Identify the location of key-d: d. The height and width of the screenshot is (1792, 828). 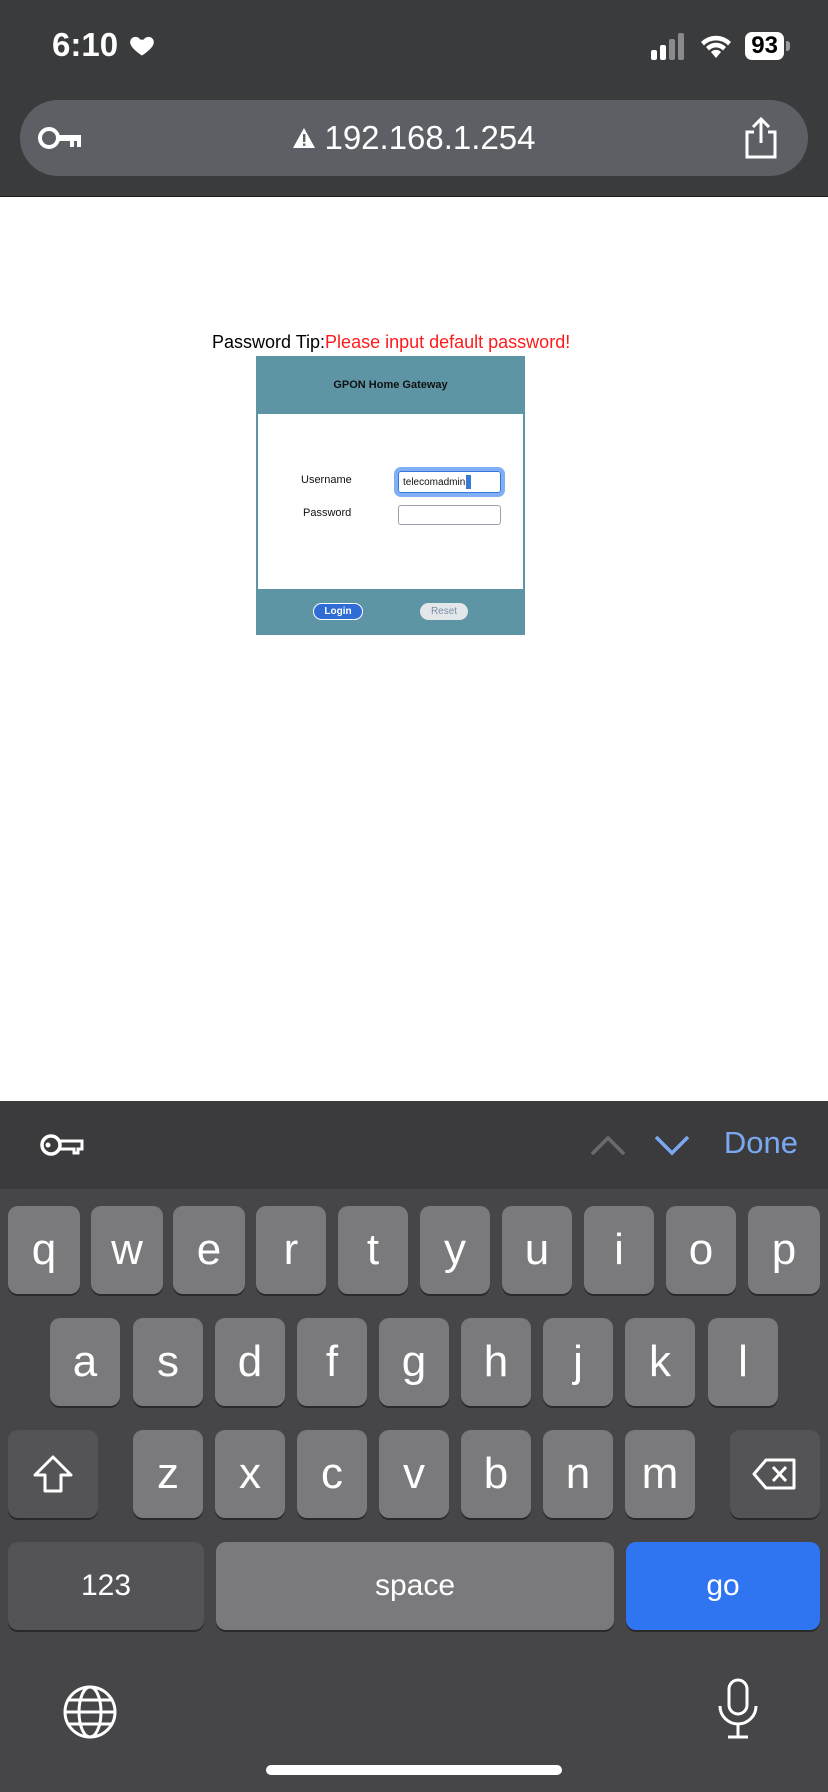
(250, 1362).